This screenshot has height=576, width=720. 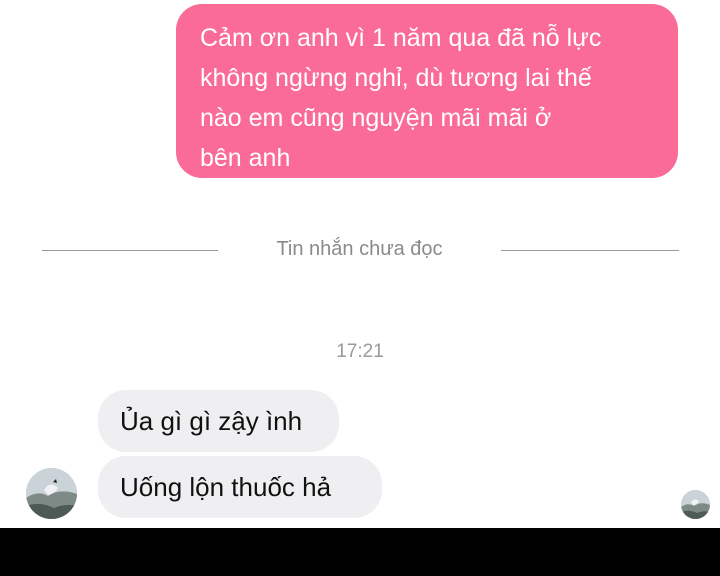 What do you see at coordinates (359, 249) in the screenshot?
I see `unread-divider-label: Tin nhắn chưa đọc` at bounding box center [359, 249].